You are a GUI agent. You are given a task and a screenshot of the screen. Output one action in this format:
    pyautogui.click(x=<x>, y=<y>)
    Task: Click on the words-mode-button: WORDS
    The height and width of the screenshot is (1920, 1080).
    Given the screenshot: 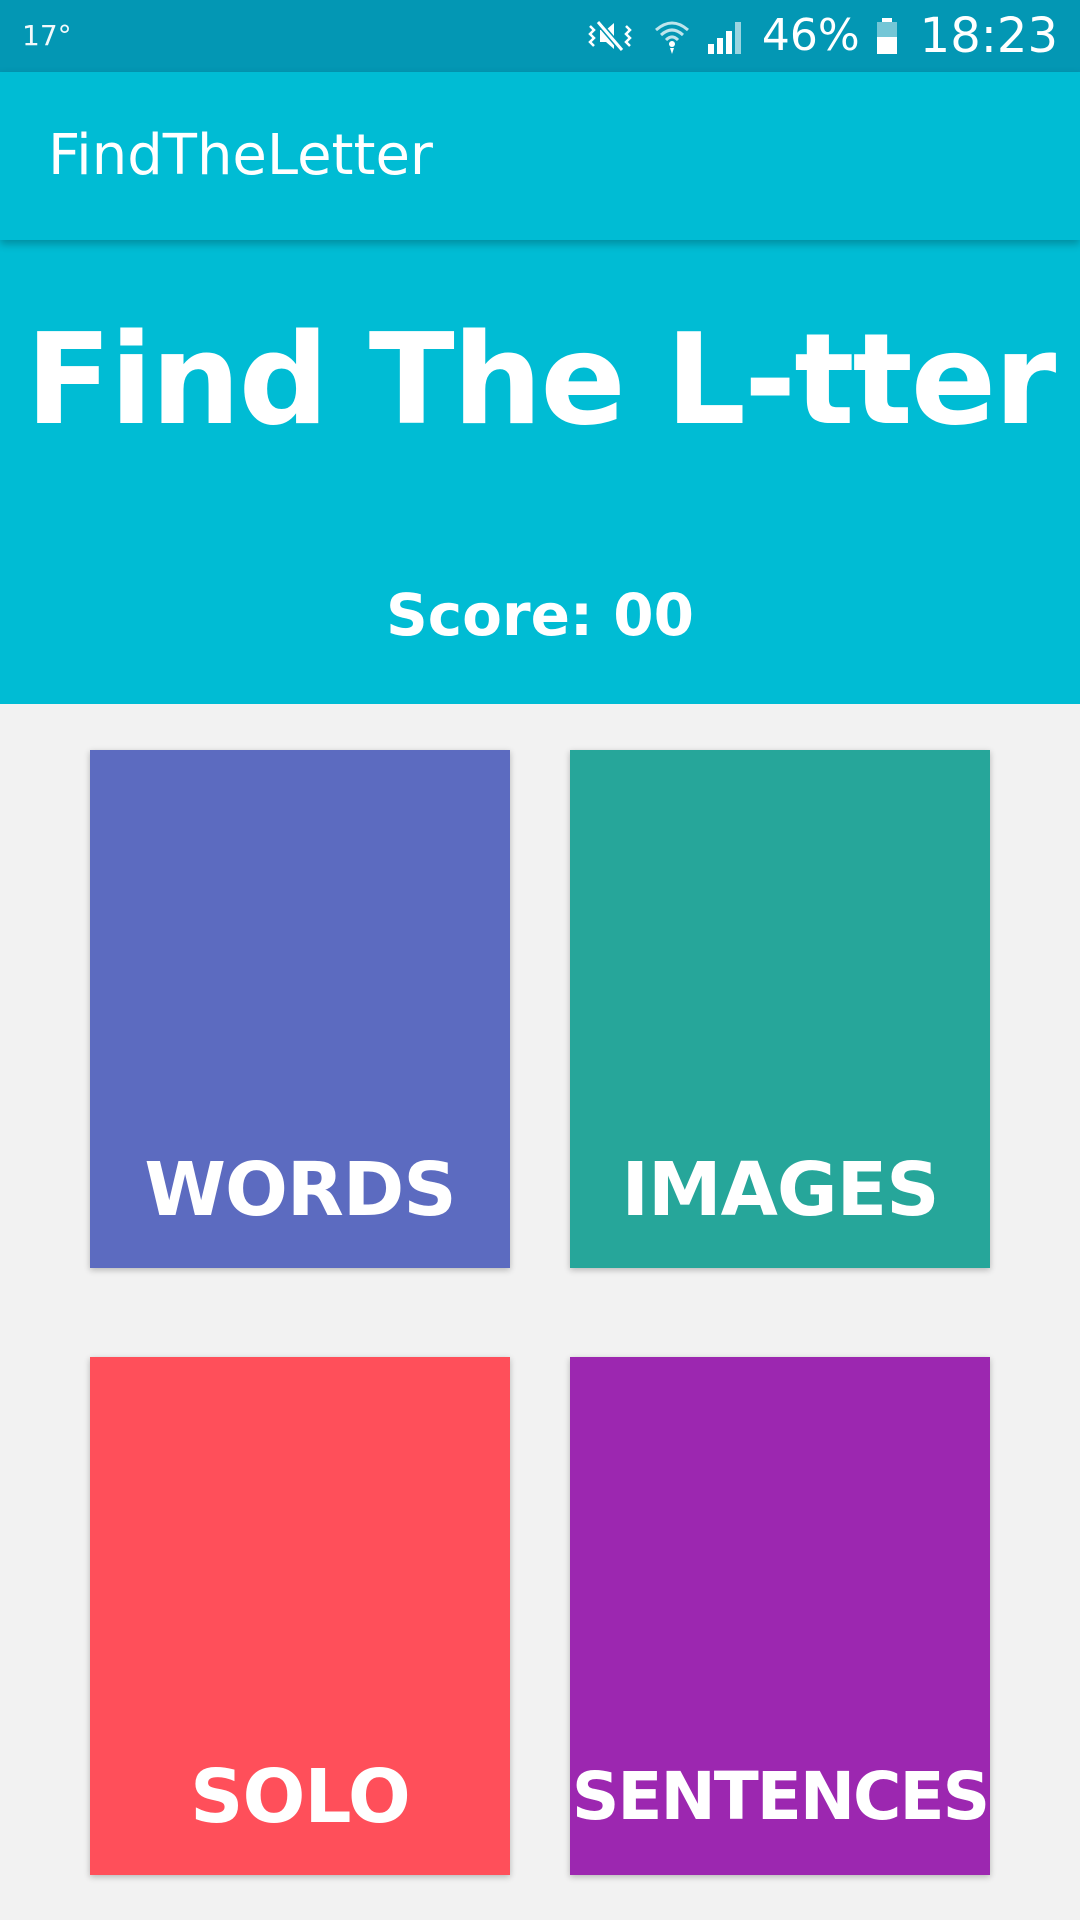 What is the action you would take?
    pyautogui.click(x=300, y=1009)
    